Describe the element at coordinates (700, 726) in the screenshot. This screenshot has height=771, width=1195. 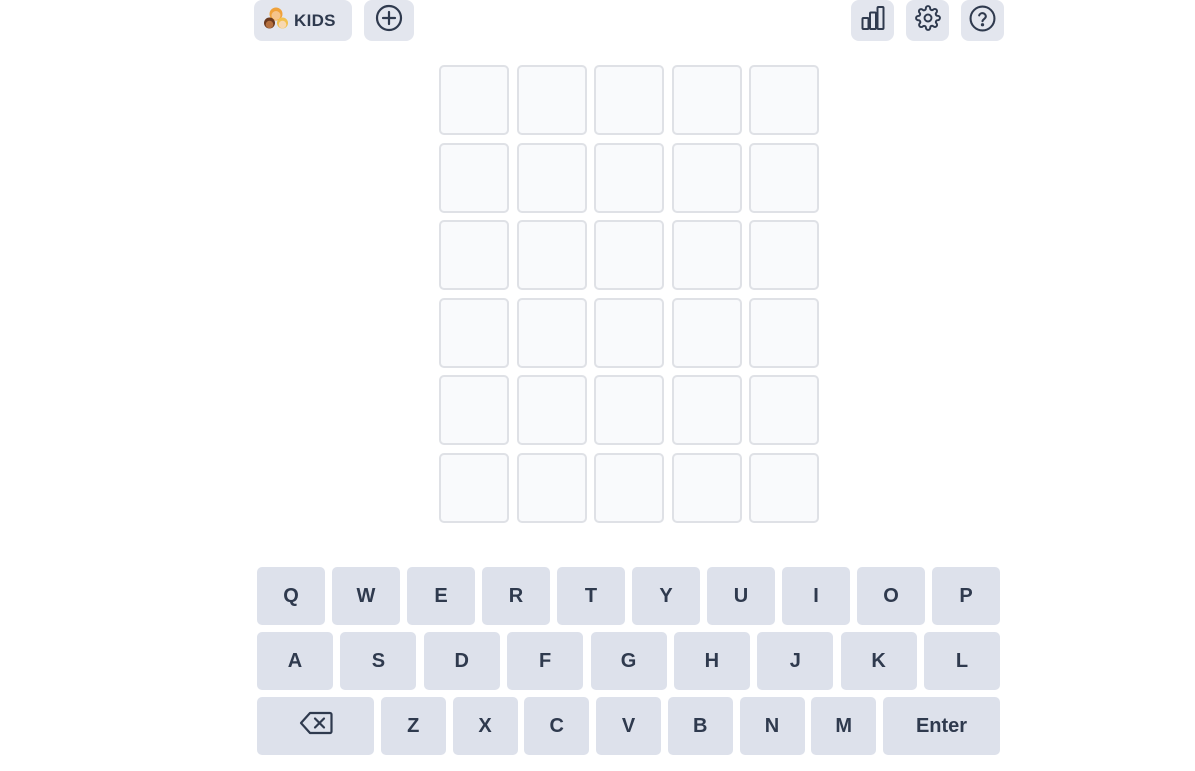
I see `key-b: B` at that location.